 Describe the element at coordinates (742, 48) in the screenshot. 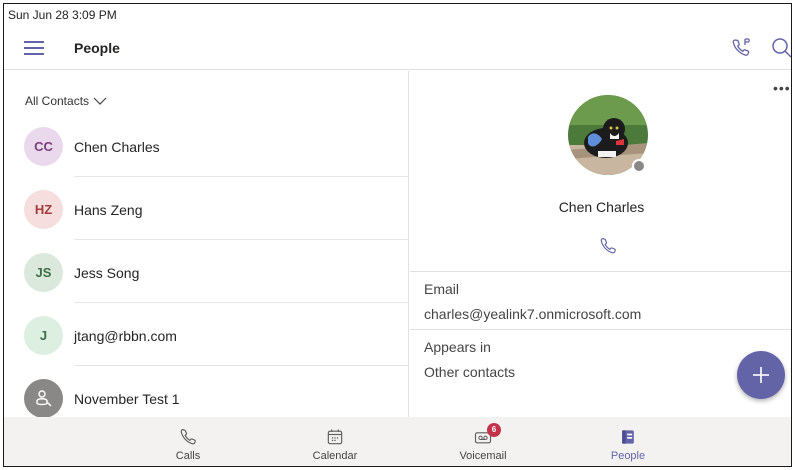

I see `call-park-icon` at that location.